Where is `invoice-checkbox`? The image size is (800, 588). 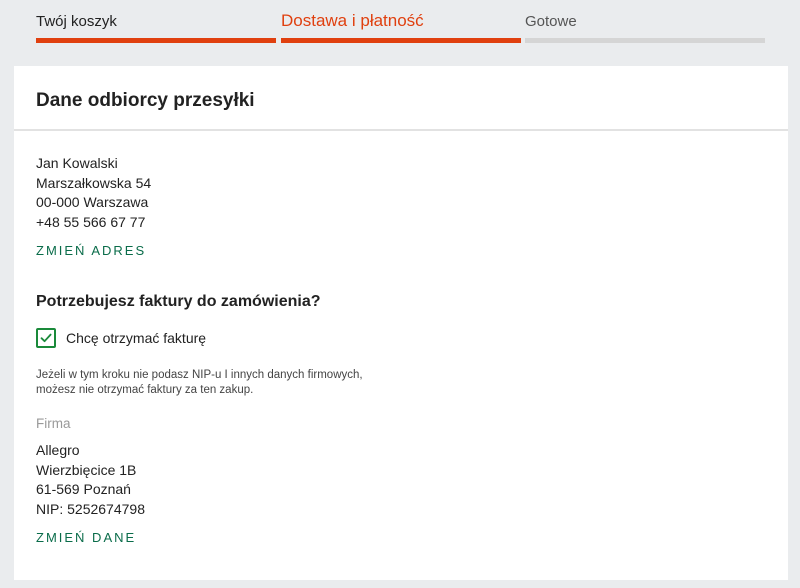 invoice-checkbox is located at coordinates (46, 338).